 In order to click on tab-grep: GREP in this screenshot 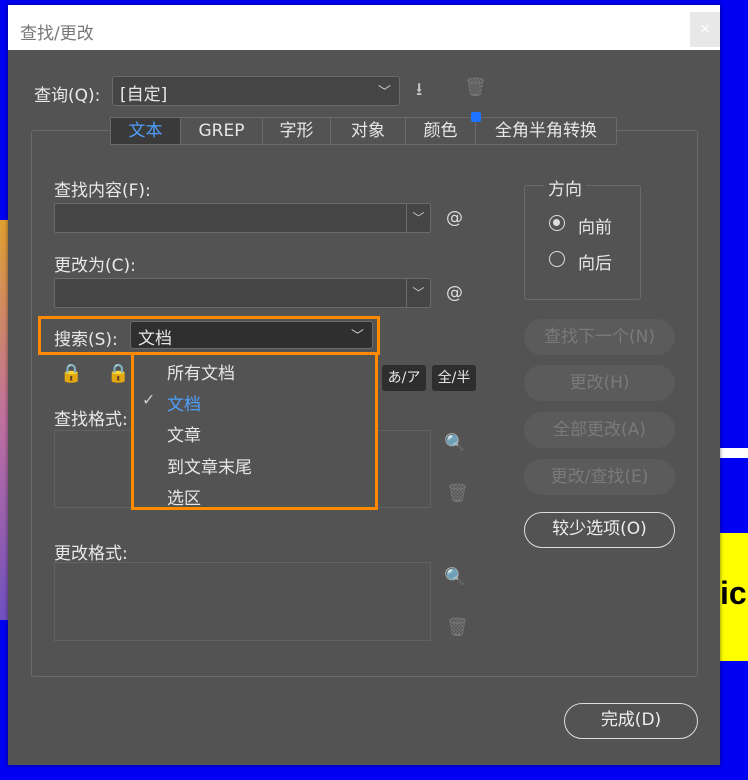, I will do `click(222, 131)`.